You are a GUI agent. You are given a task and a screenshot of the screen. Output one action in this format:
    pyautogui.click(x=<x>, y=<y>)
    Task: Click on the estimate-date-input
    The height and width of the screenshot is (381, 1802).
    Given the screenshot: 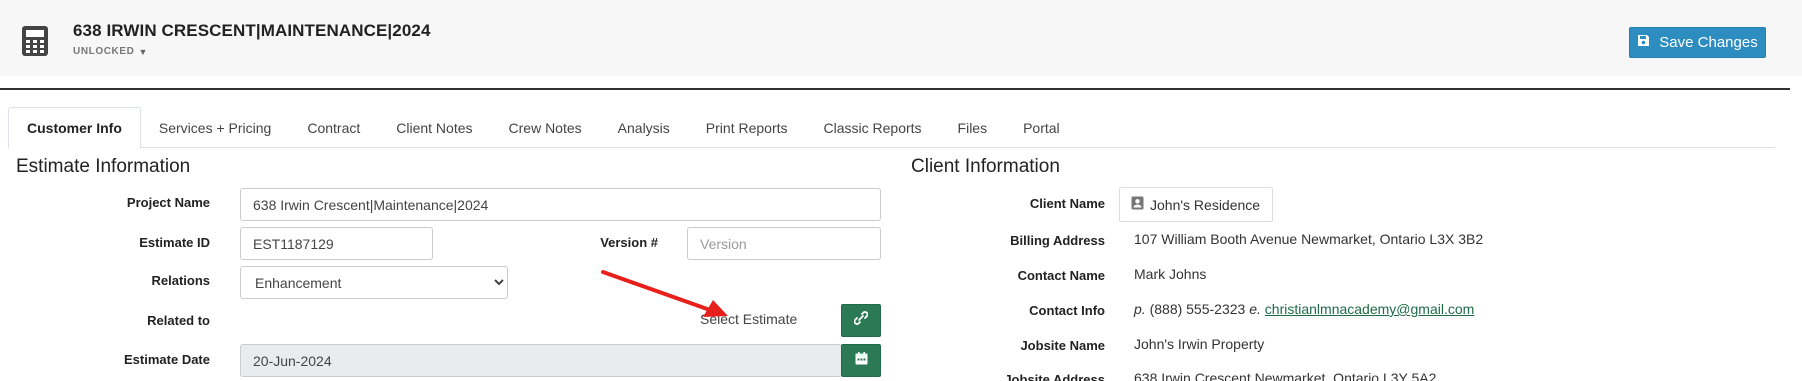 What is the action you would take?
    pyautogui.click(x=541, y=360)
    